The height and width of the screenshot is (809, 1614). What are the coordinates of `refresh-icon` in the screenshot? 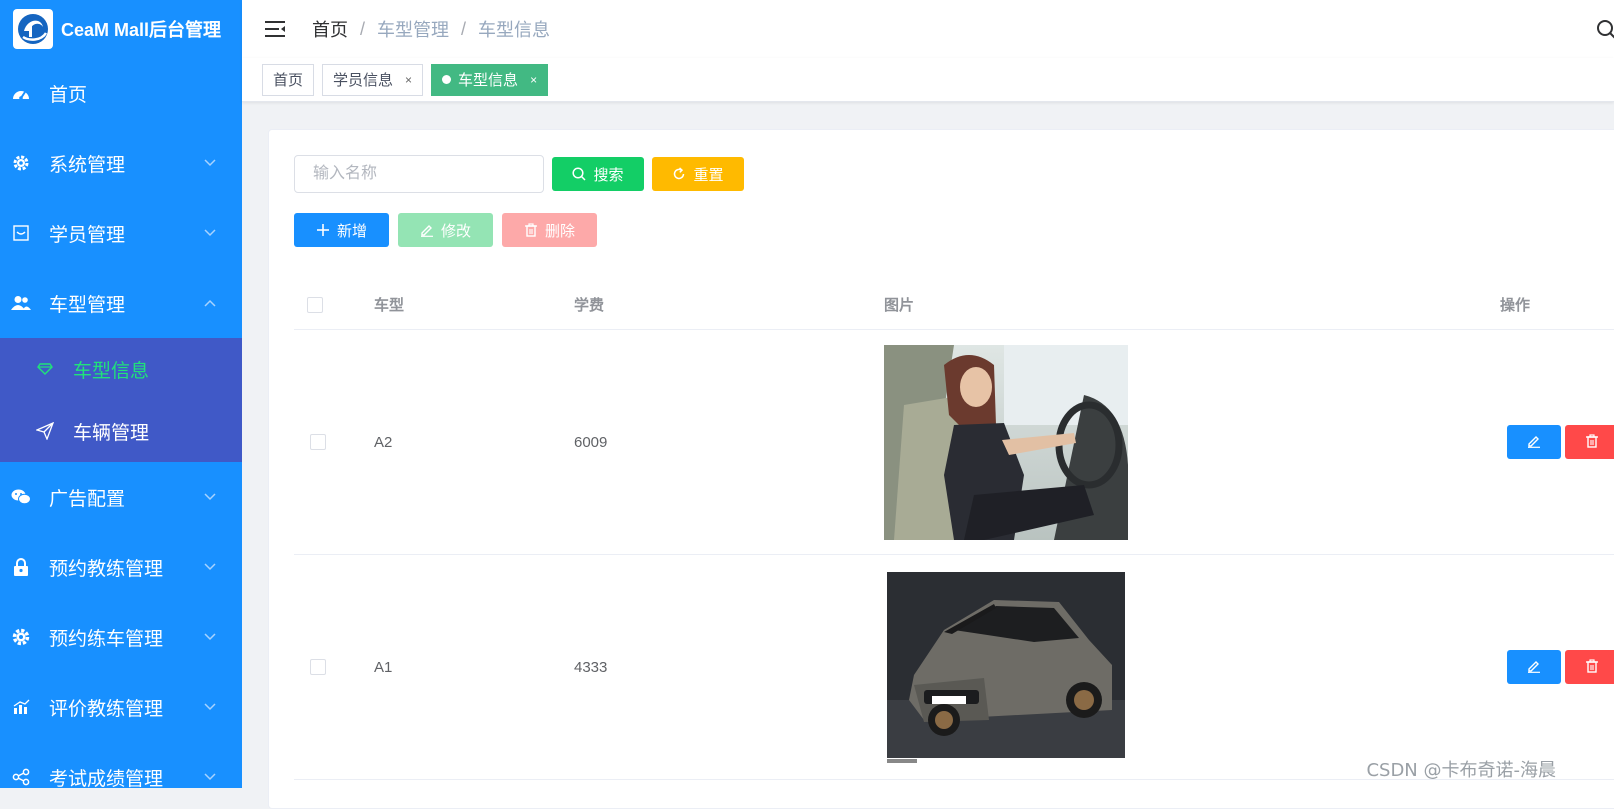 It's located at (679, 174).